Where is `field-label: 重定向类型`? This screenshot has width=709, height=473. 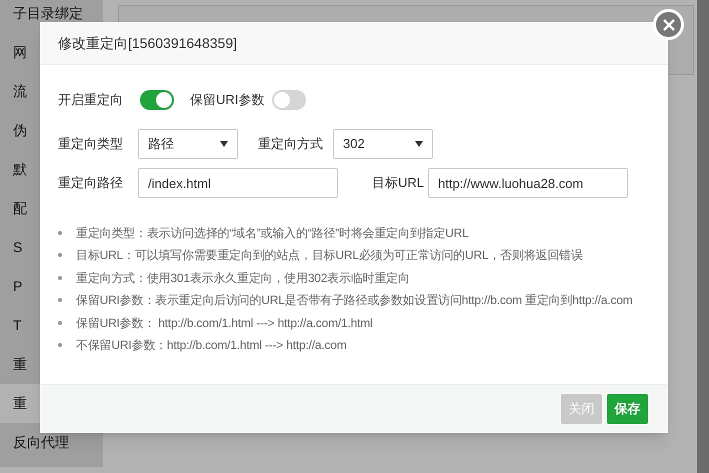 field-label: 重定向类型 is located at coordinates (91, 144).